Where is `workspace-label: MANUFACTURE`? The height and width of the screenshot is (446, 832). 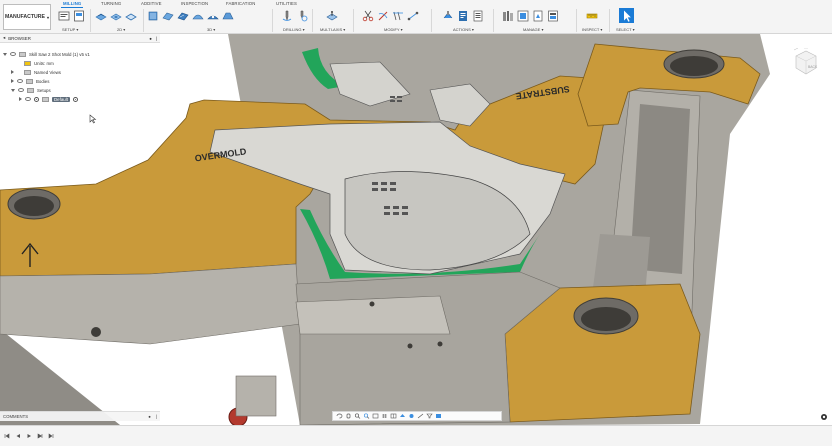
workspace-label: MANUFACTURE is located at coordinates (25, 17).